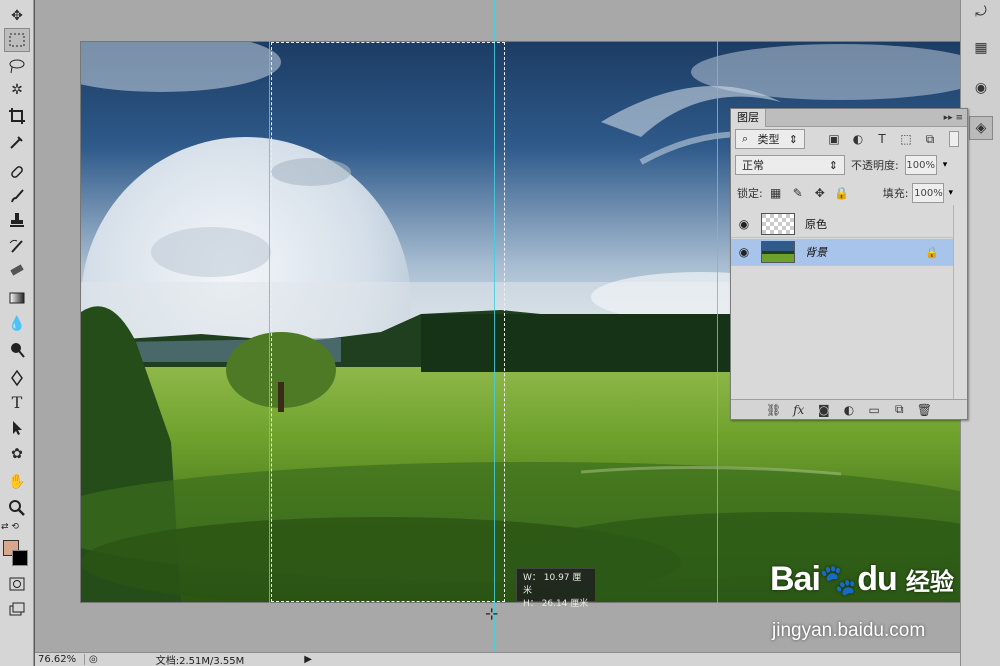 The image size is (1000, 666). I want to click on eyedropper-icon, so click(17, 142).